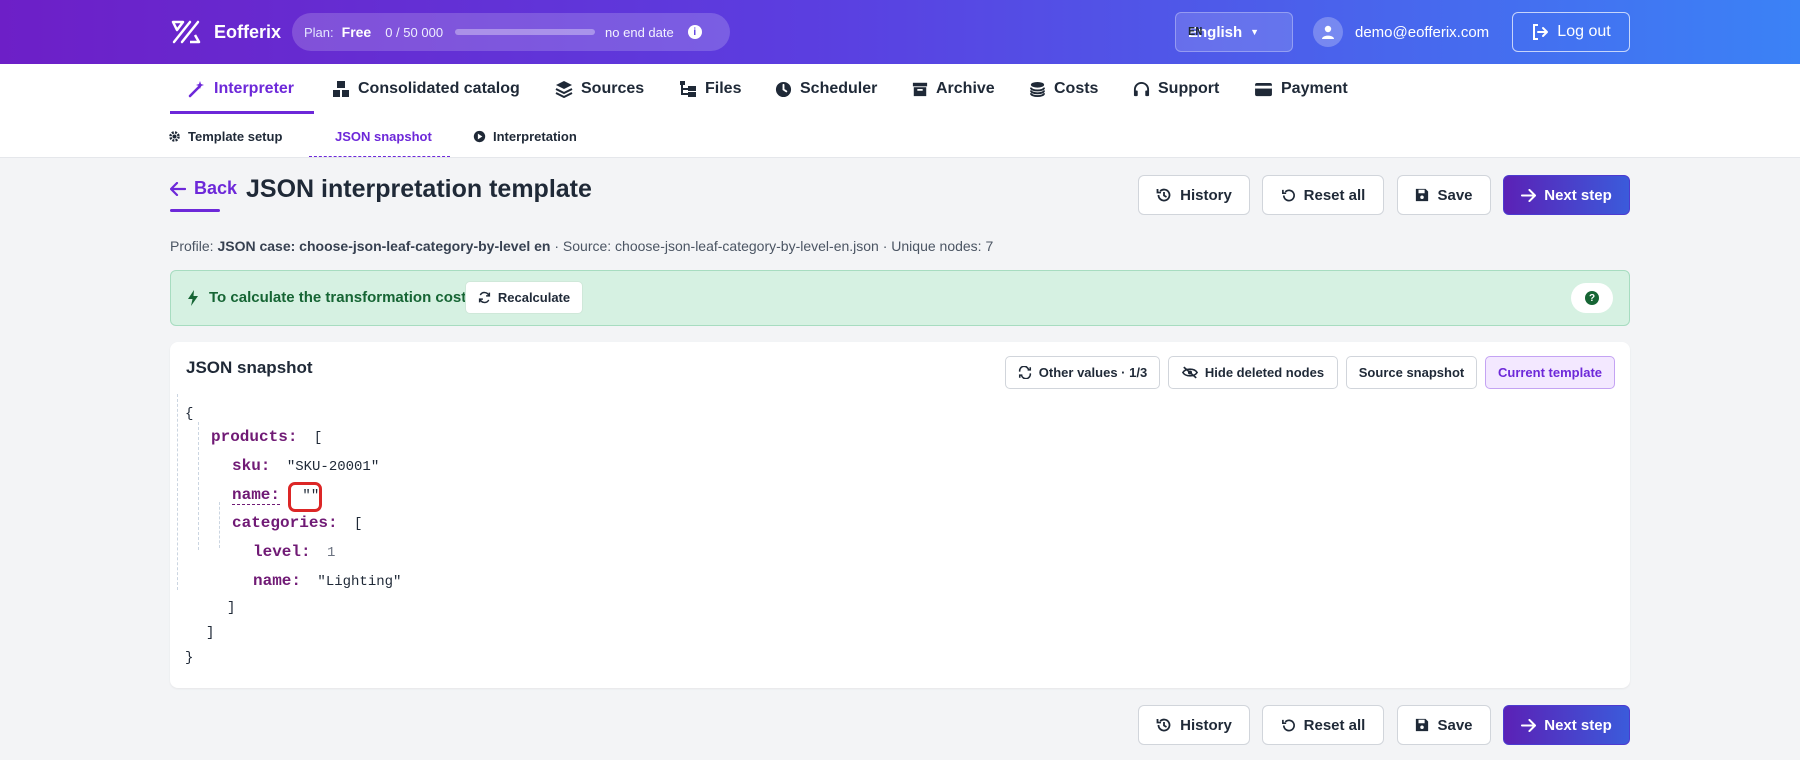 Image resolution: width=1800 pixels, height=760 pixels. I want to click on nav-item-scheduler: Scheduler, so click(826, 89).